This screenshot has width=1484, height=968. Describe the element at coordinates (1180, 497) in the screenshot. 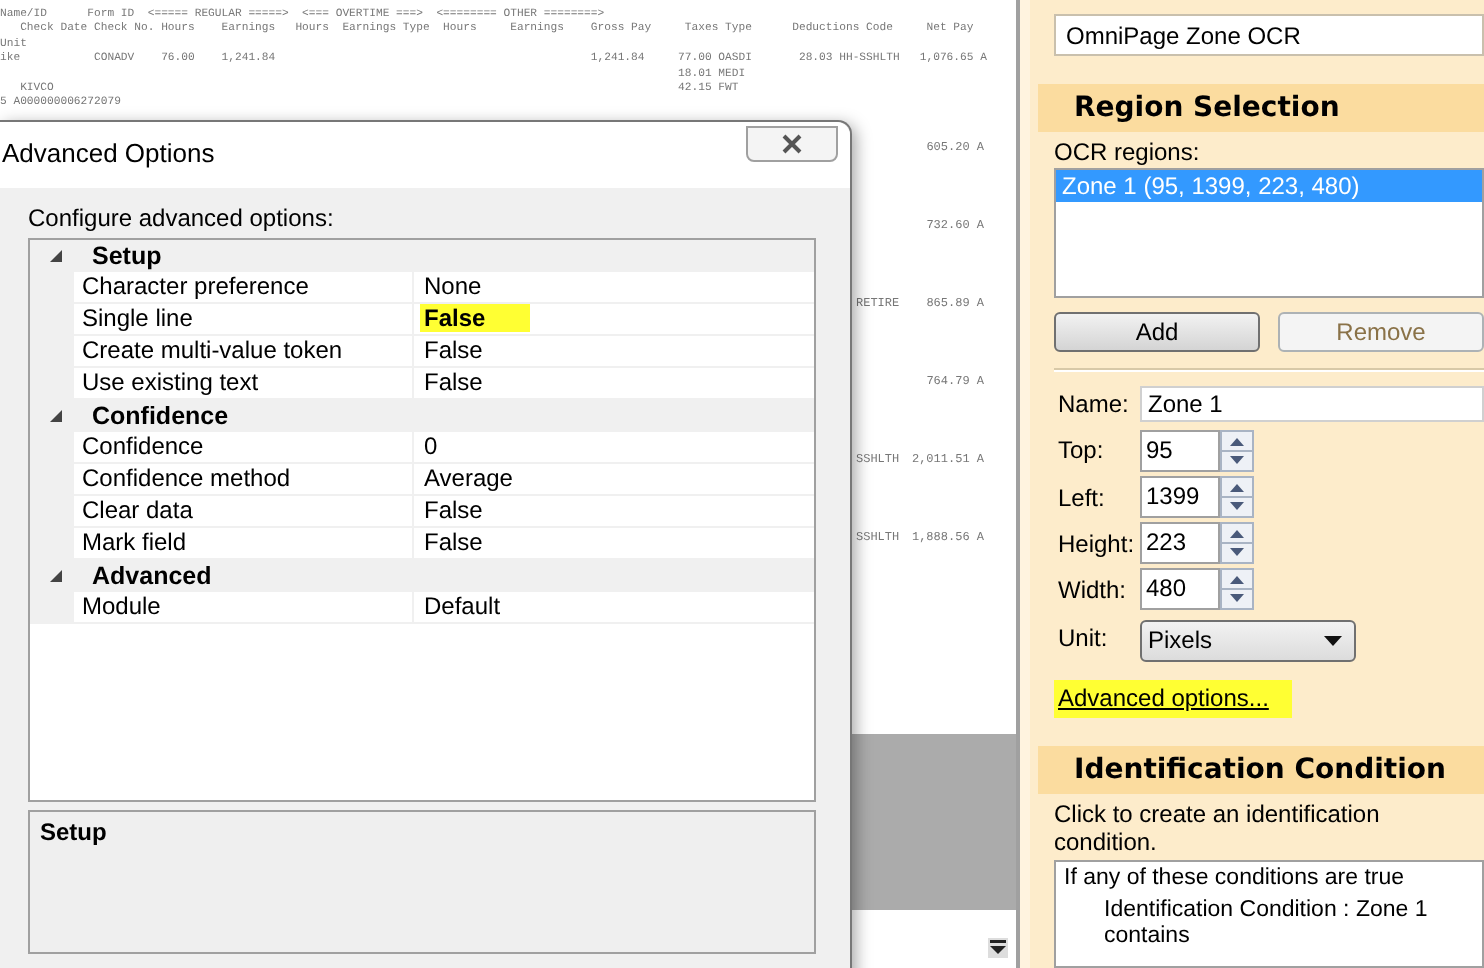

I see `number-input: 1399` at that location.